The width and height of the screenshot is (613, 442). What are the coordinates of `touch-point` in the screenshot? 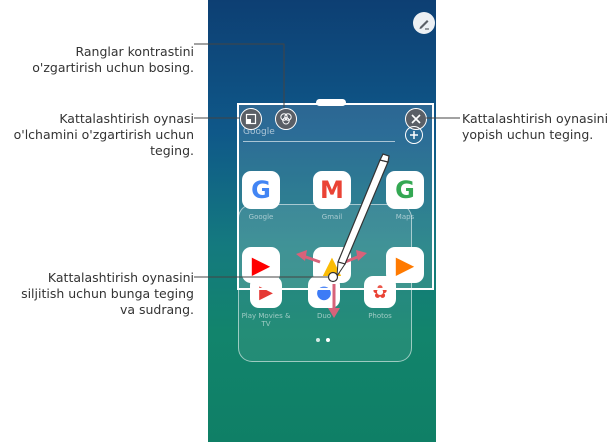 It's located at (333, 277).